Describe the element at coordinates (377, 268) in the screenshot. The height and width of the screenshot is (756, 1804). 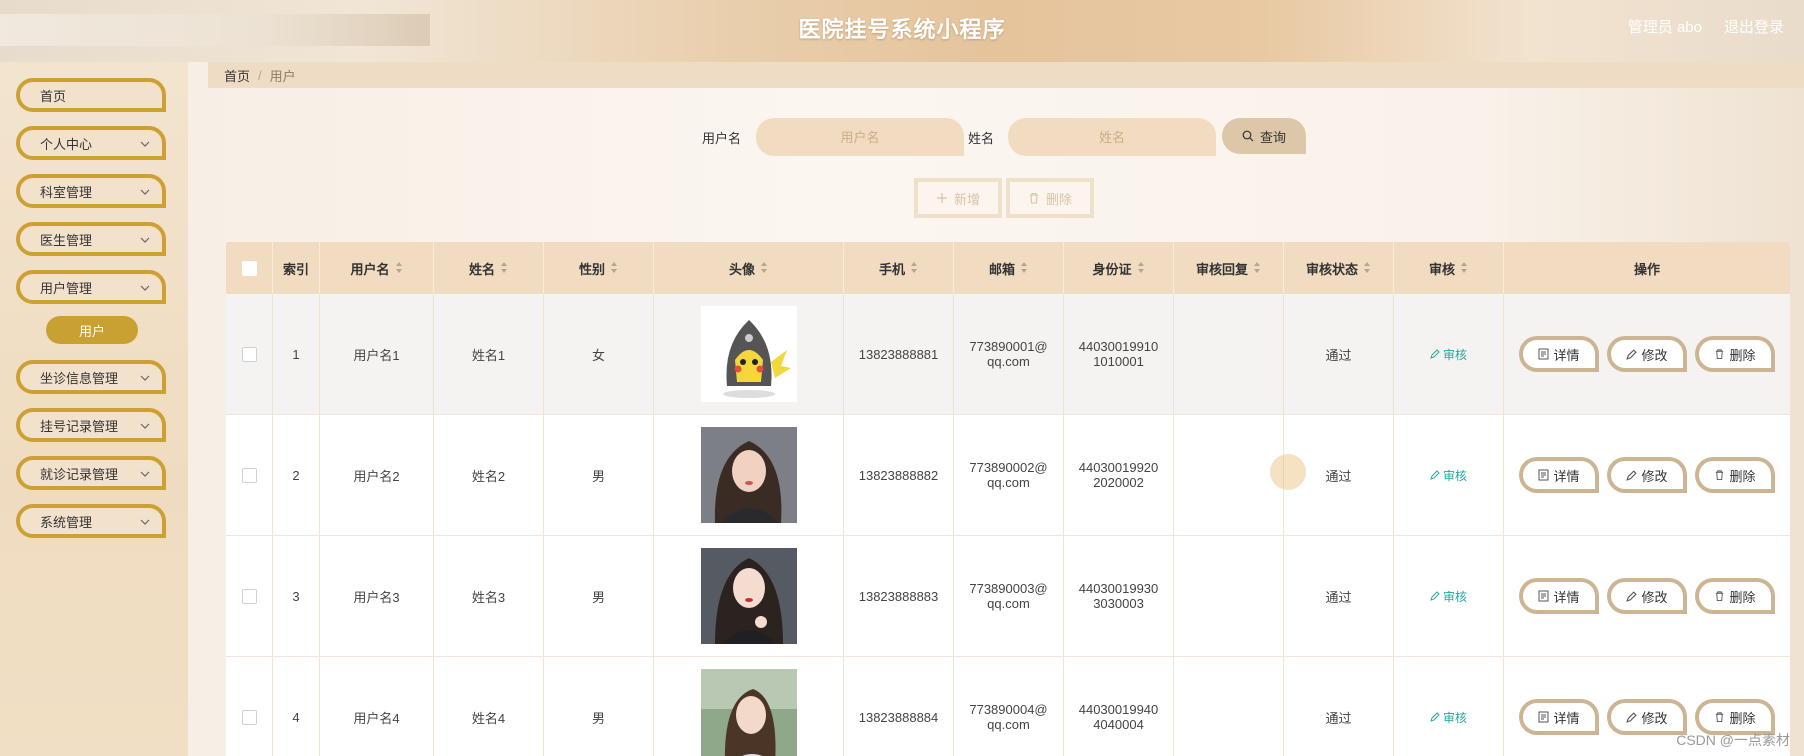
I see `header-username: 用户名` at that location.